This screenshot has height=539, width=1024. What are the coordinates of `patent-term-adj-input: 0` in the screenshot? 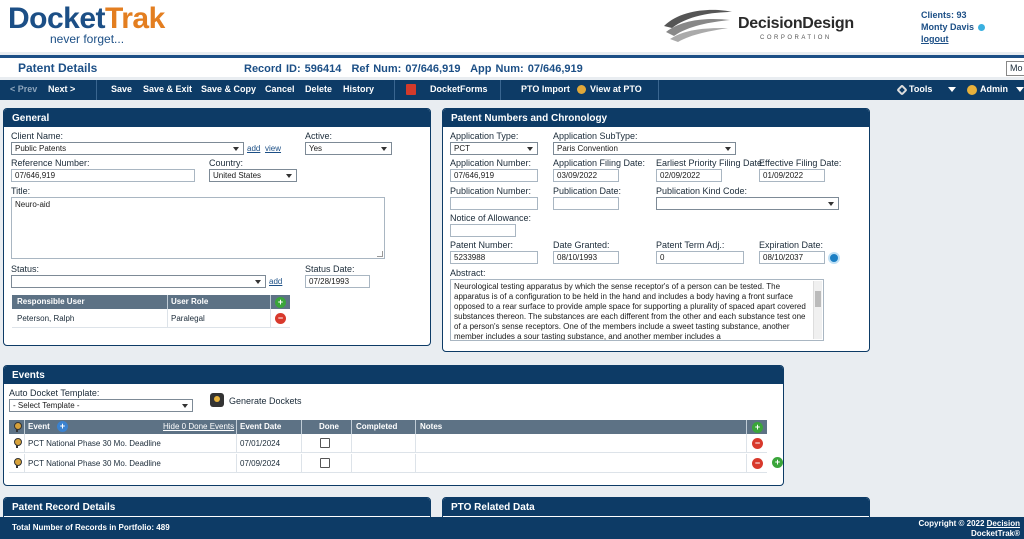 It's located at (700, 257).